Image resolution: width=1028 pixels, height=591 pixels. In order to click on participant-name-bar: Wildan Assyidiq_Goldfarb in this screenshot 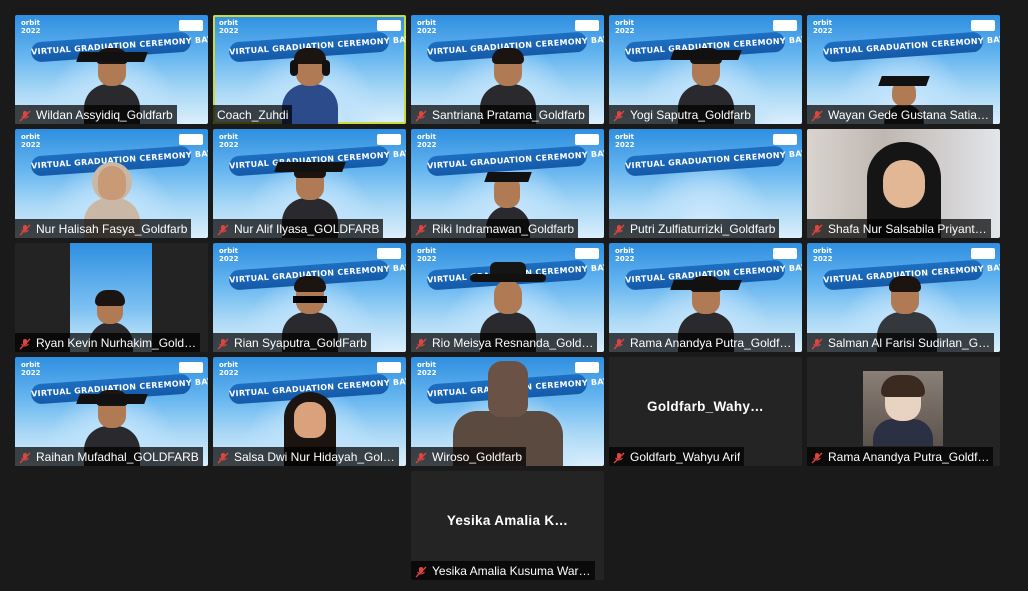, I will do `click(96, 114)`.